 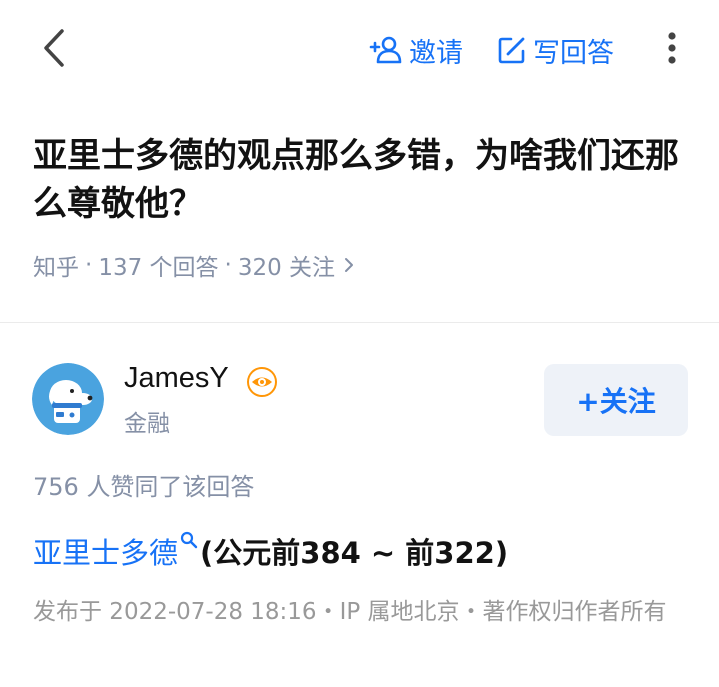 I want to click on question-title: 亚里士多德的观点那么多错，为啥我们还那么尊敬他？, so click(x=363, y=180).